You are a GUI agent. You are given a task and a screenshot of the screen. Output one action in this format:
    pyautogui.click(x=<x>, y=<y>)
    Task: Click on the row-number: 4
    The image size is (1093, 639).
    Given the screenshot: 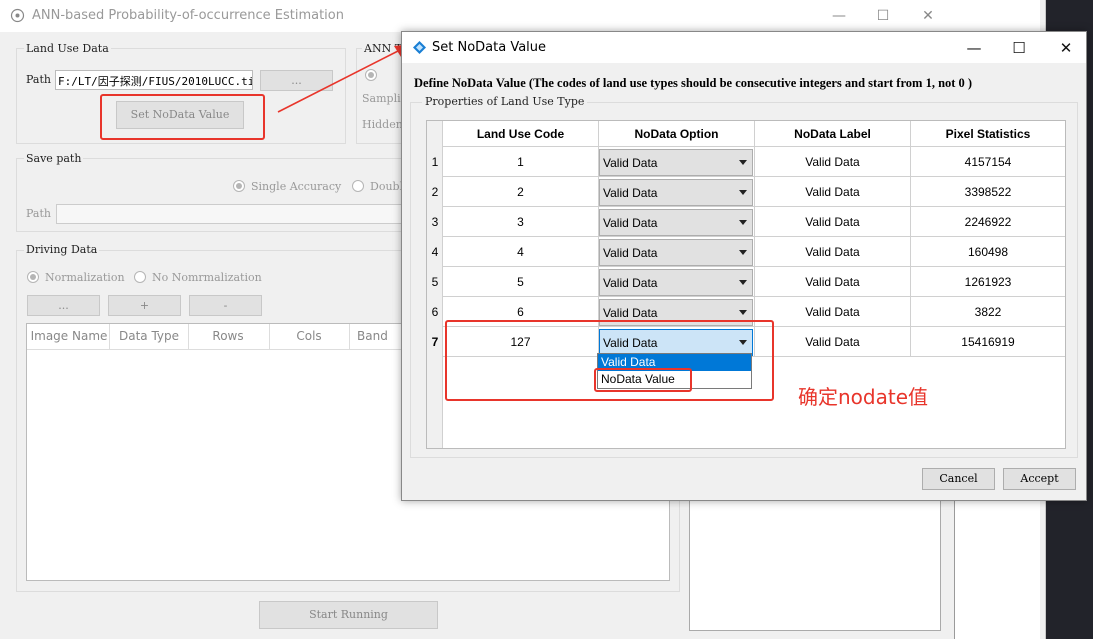 What is the action you would take?
    pyautogui.click(x=435, y=252)
    